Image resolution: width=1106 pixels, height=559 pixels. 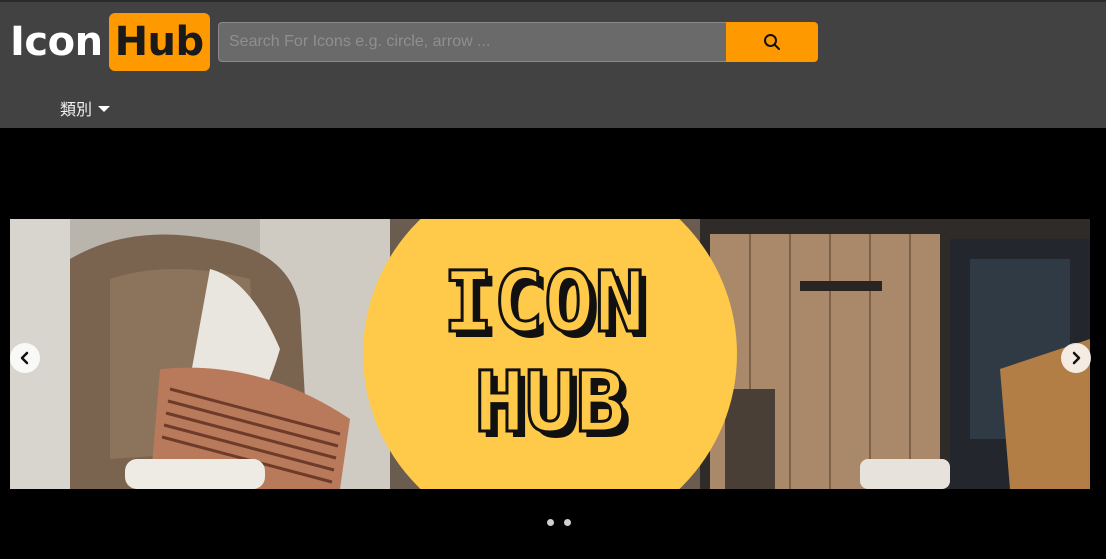 I want to click on caret-down-icon, so click(x=104, y=109).